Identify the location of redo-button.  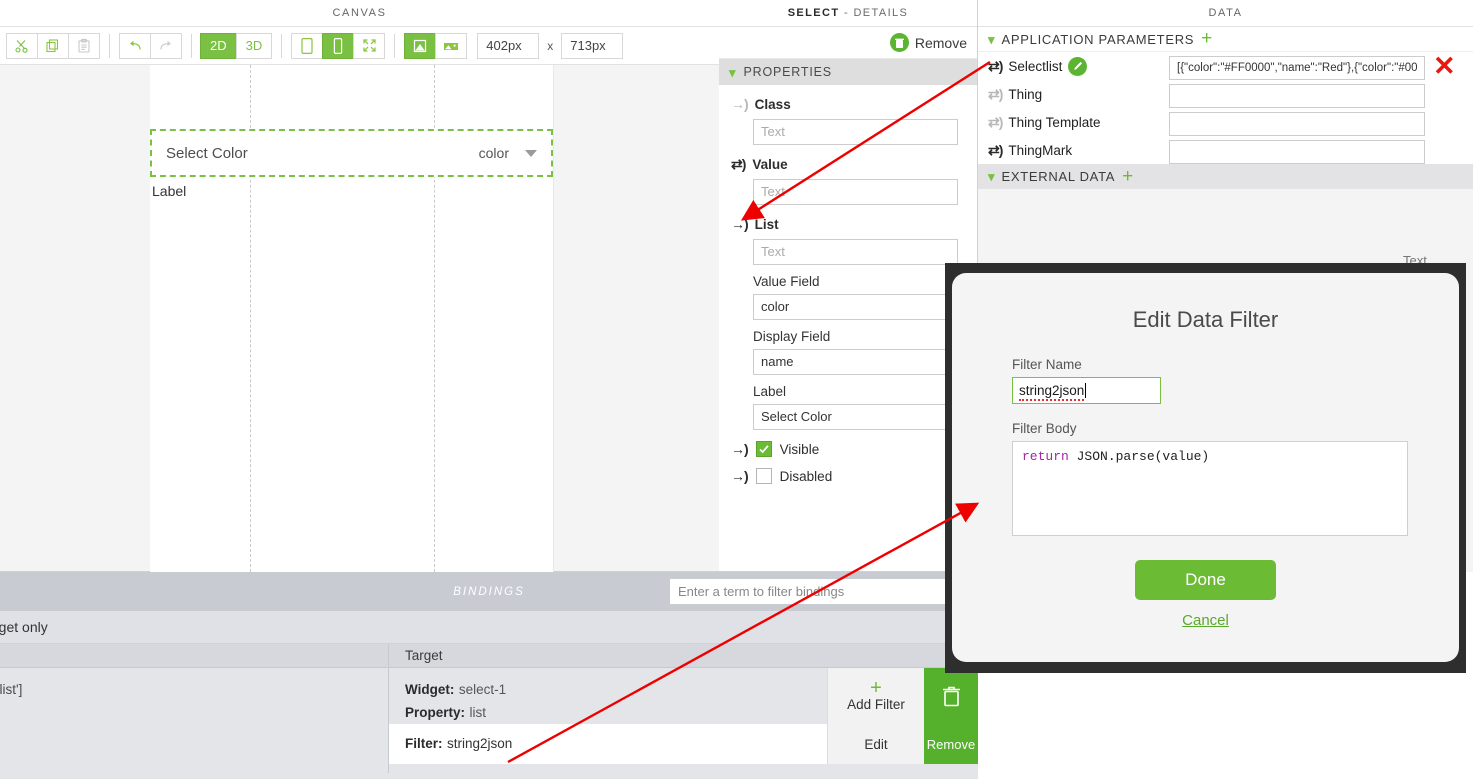
(166, 45).